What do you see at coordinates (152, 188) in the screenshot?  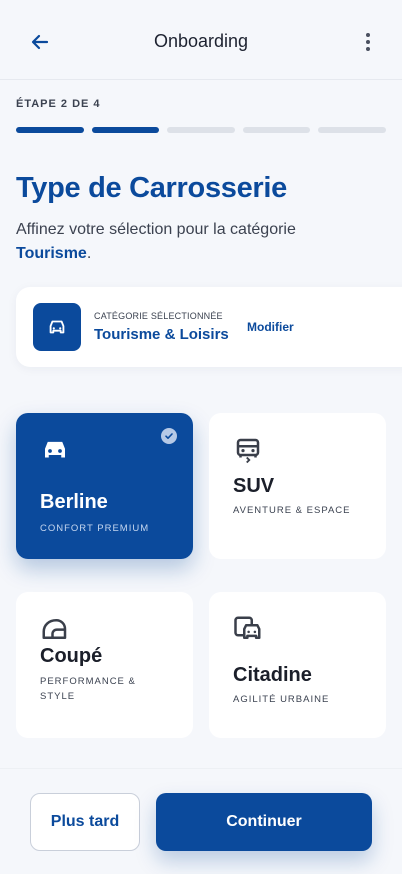 I see `section-heading: Type de Carrosserie` at bounding box center [152, 188].